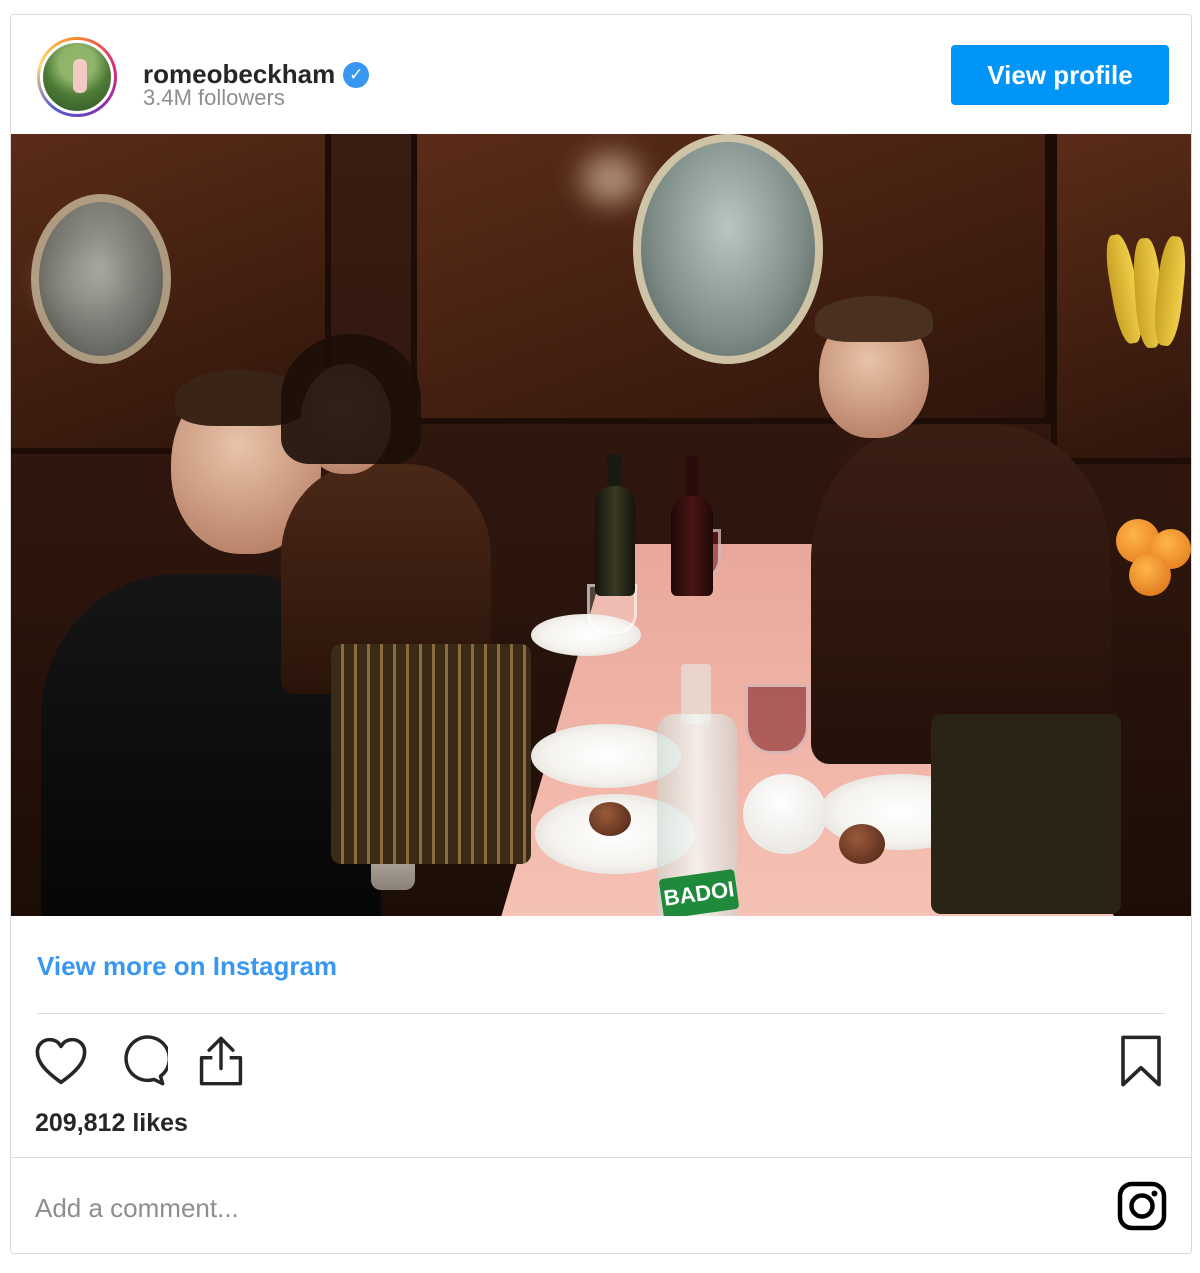  I want to click on oval-mirror, so click(728, 249).